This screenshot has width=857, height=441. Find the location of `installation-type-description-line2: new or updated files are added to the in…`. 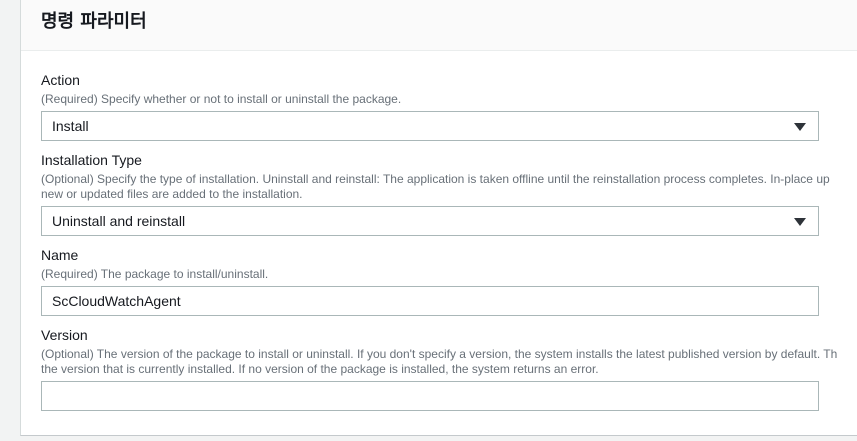

installation-type-description-line2: new or updated files are added to the in… is located at coordinates (172, 194).